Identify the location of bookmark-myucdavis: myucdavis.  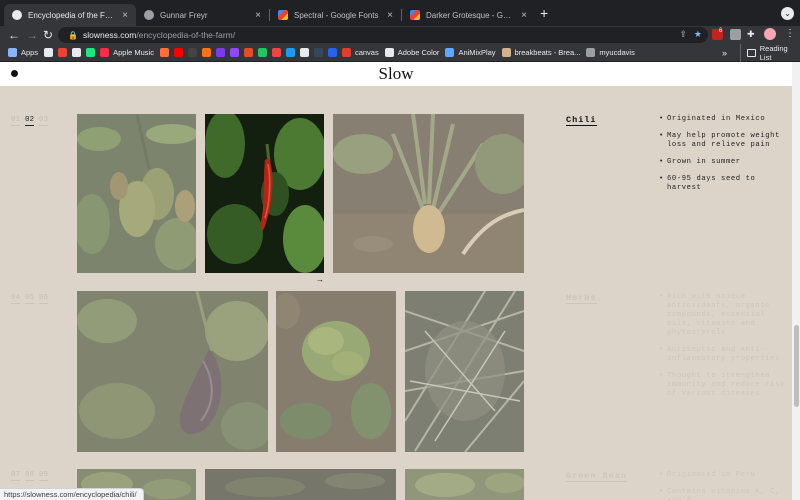
(610, 52).